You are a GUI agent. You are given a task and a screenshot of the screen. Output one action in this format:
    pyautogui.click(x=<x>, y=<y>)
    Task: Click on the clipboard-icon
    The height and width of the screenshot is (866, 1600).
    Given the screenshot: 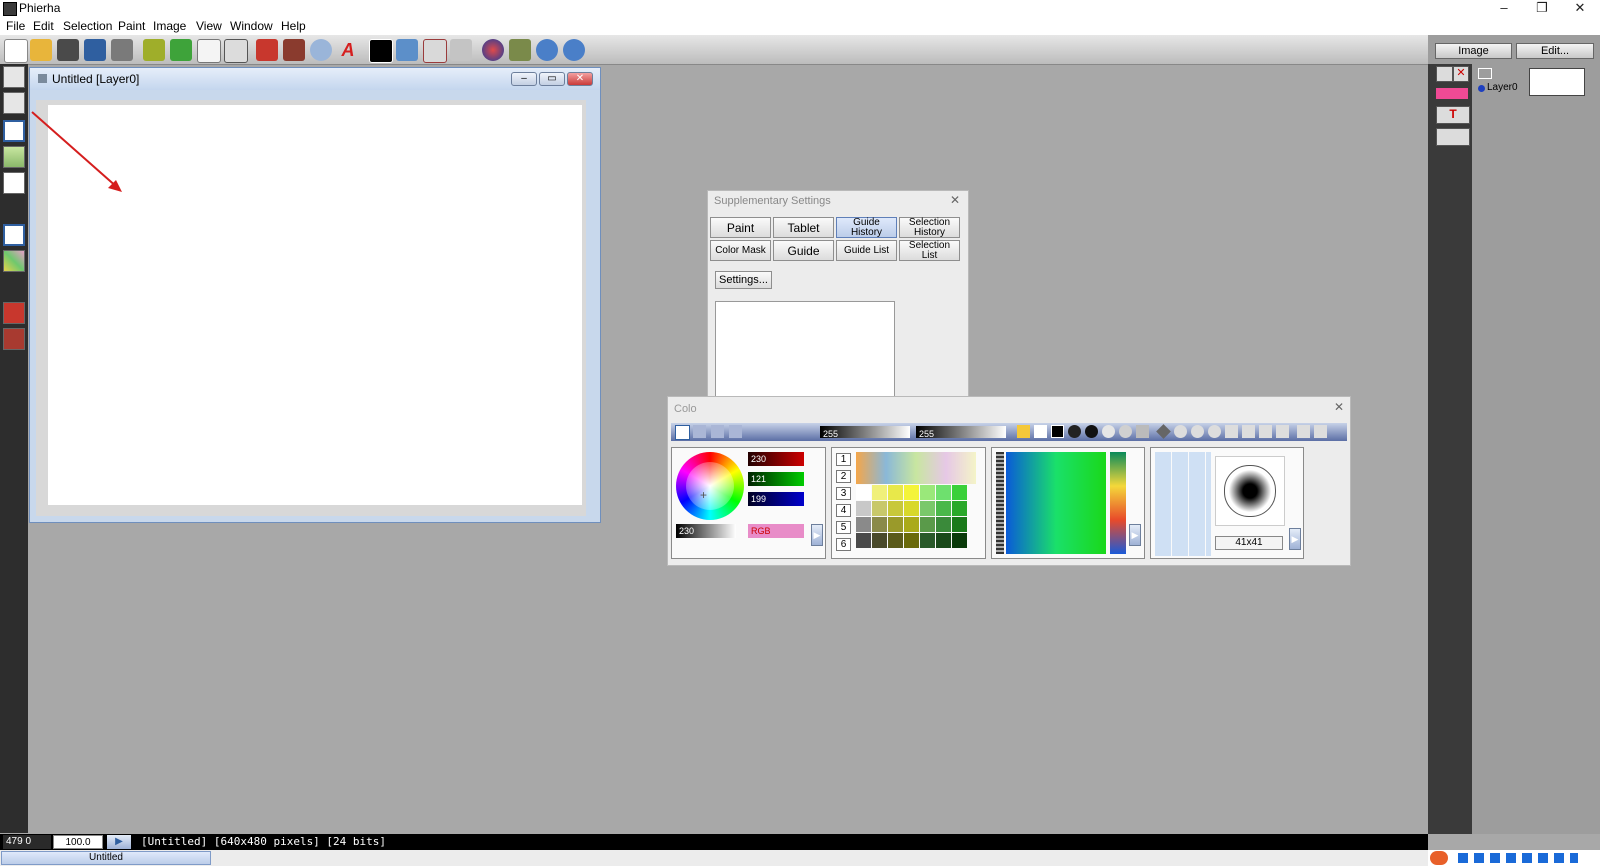 What is the action you would take?
    pyautogui.click(x=461, y=50)
    